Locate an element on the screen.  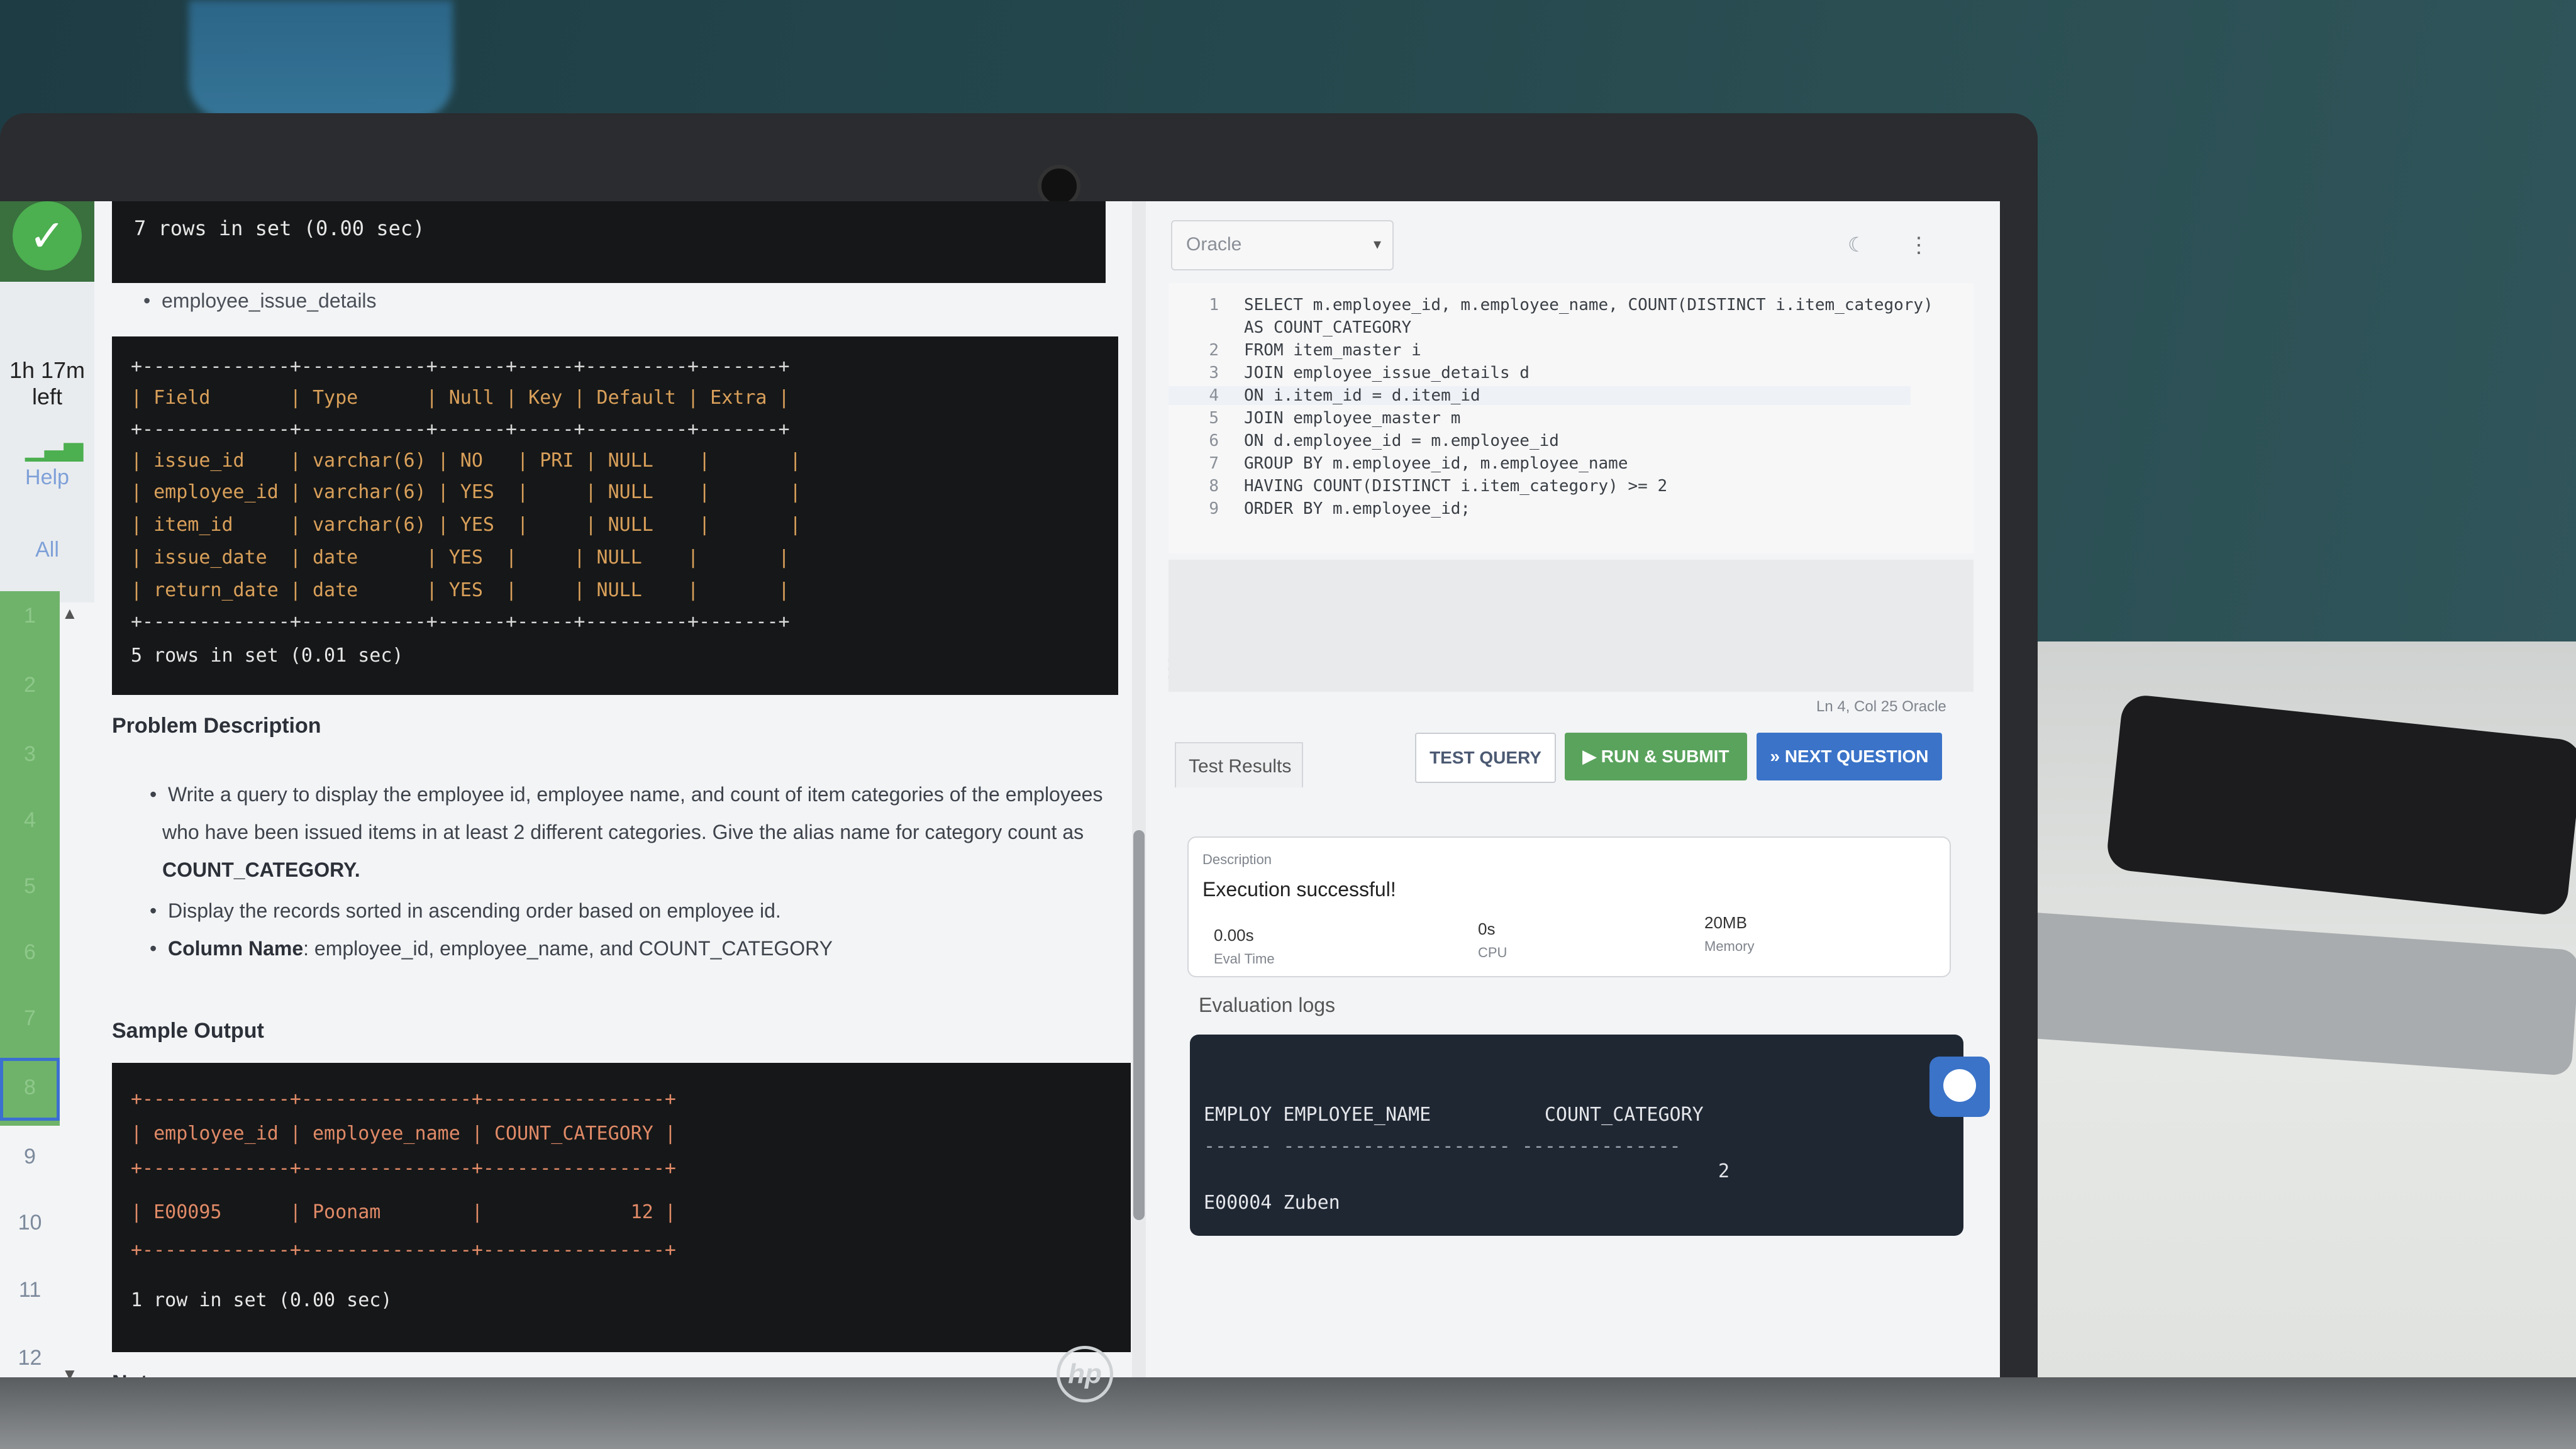
memory-label: Memory is located at coordinates (1729, 946).